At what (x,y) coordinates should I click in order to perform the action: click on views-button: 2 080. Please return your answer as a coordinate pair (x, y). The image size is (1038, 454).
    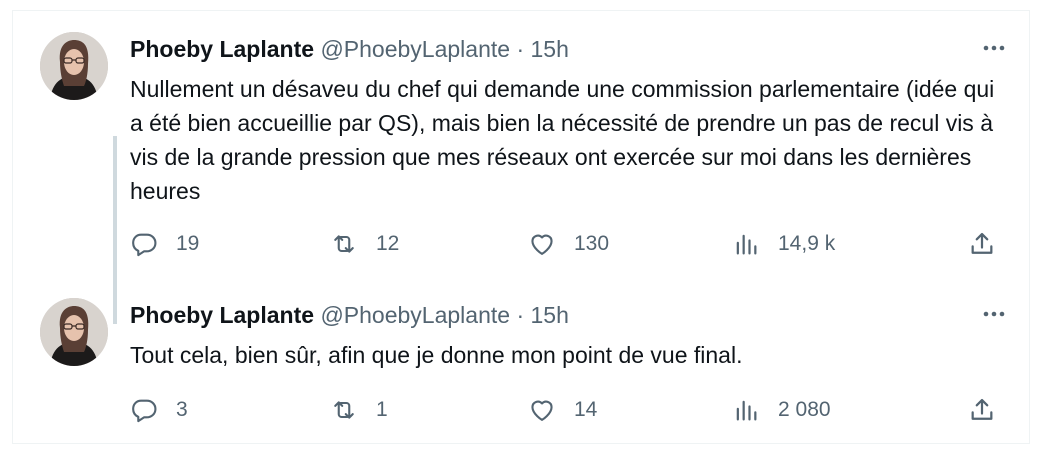
    Looking at the image, I should click on (781, 410).